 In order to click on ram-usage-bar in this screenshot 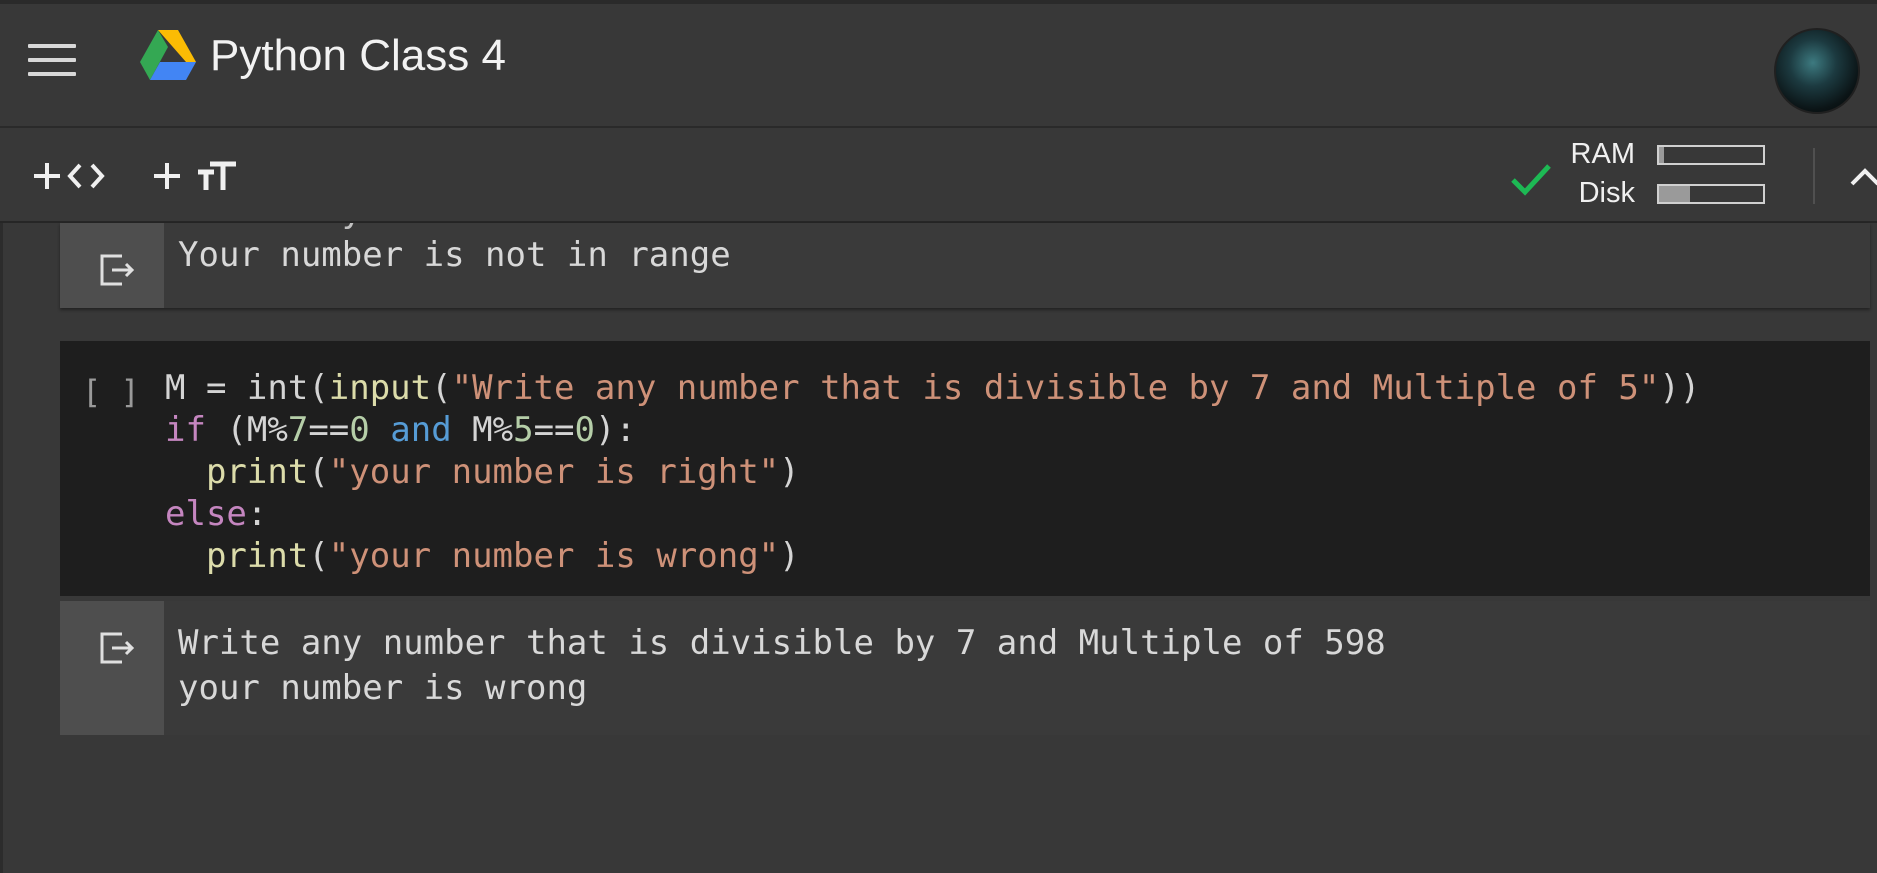, I will do `click(1711, 155)`.